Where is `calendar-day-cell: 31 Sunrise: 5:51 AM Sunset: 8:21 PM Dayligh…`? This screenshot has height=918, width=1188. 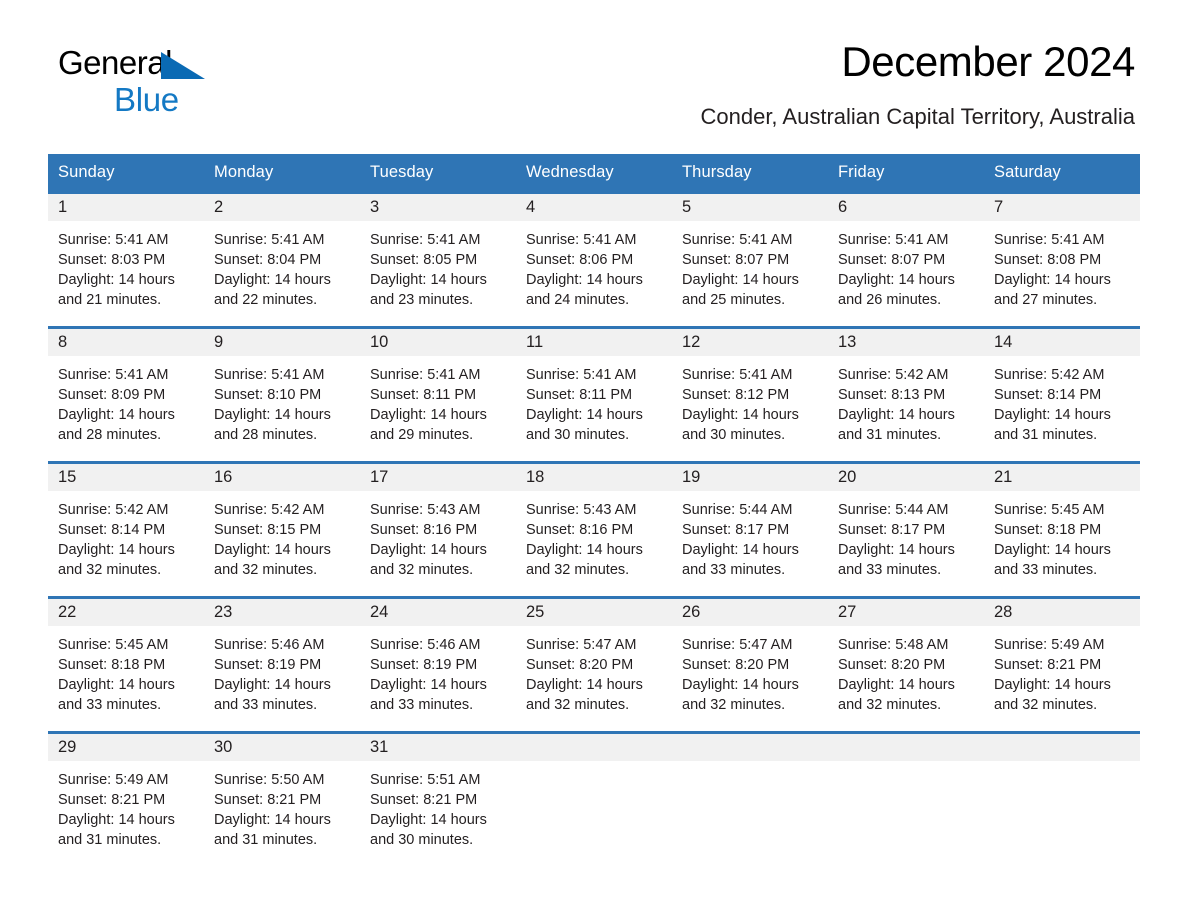 calendar-day-cell: 31 Sunrise: 5:51 AM Sunset: 8:21 PM Dayligh… is located at coordinates (438, 800).